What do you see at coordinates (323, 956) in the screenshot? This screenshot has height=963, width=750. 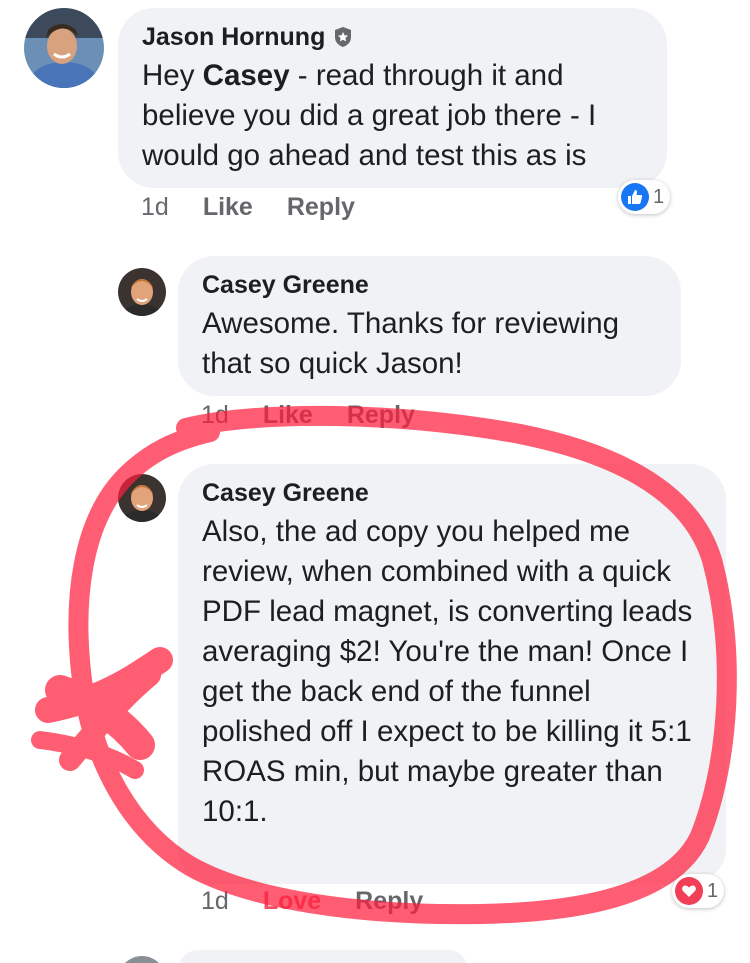 I see `next-comment-bubble` at bounding box center [323, 956].